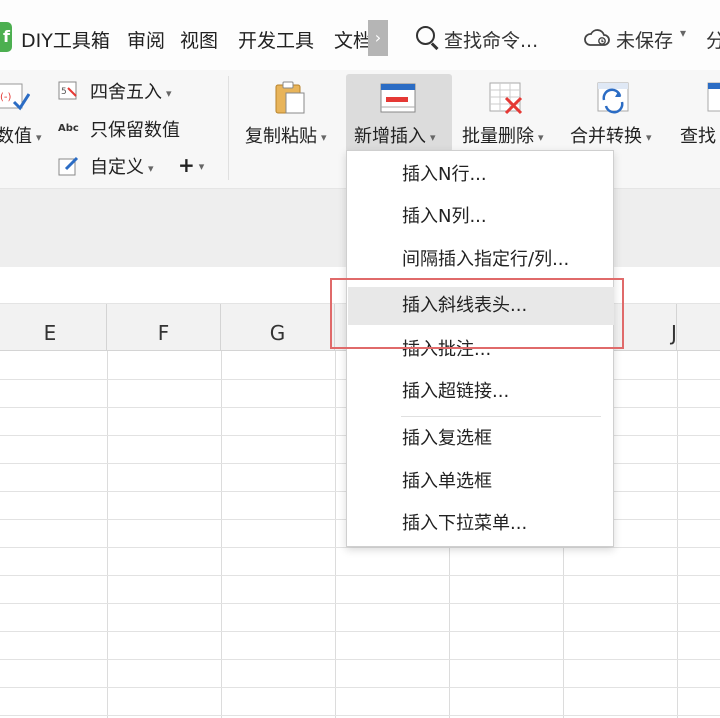 This screenshot has width=720, height=718. What do you see at coordinates (67, 90) in the screenshot?
I see `round-icon: 5` at bounding box center [67, 90].